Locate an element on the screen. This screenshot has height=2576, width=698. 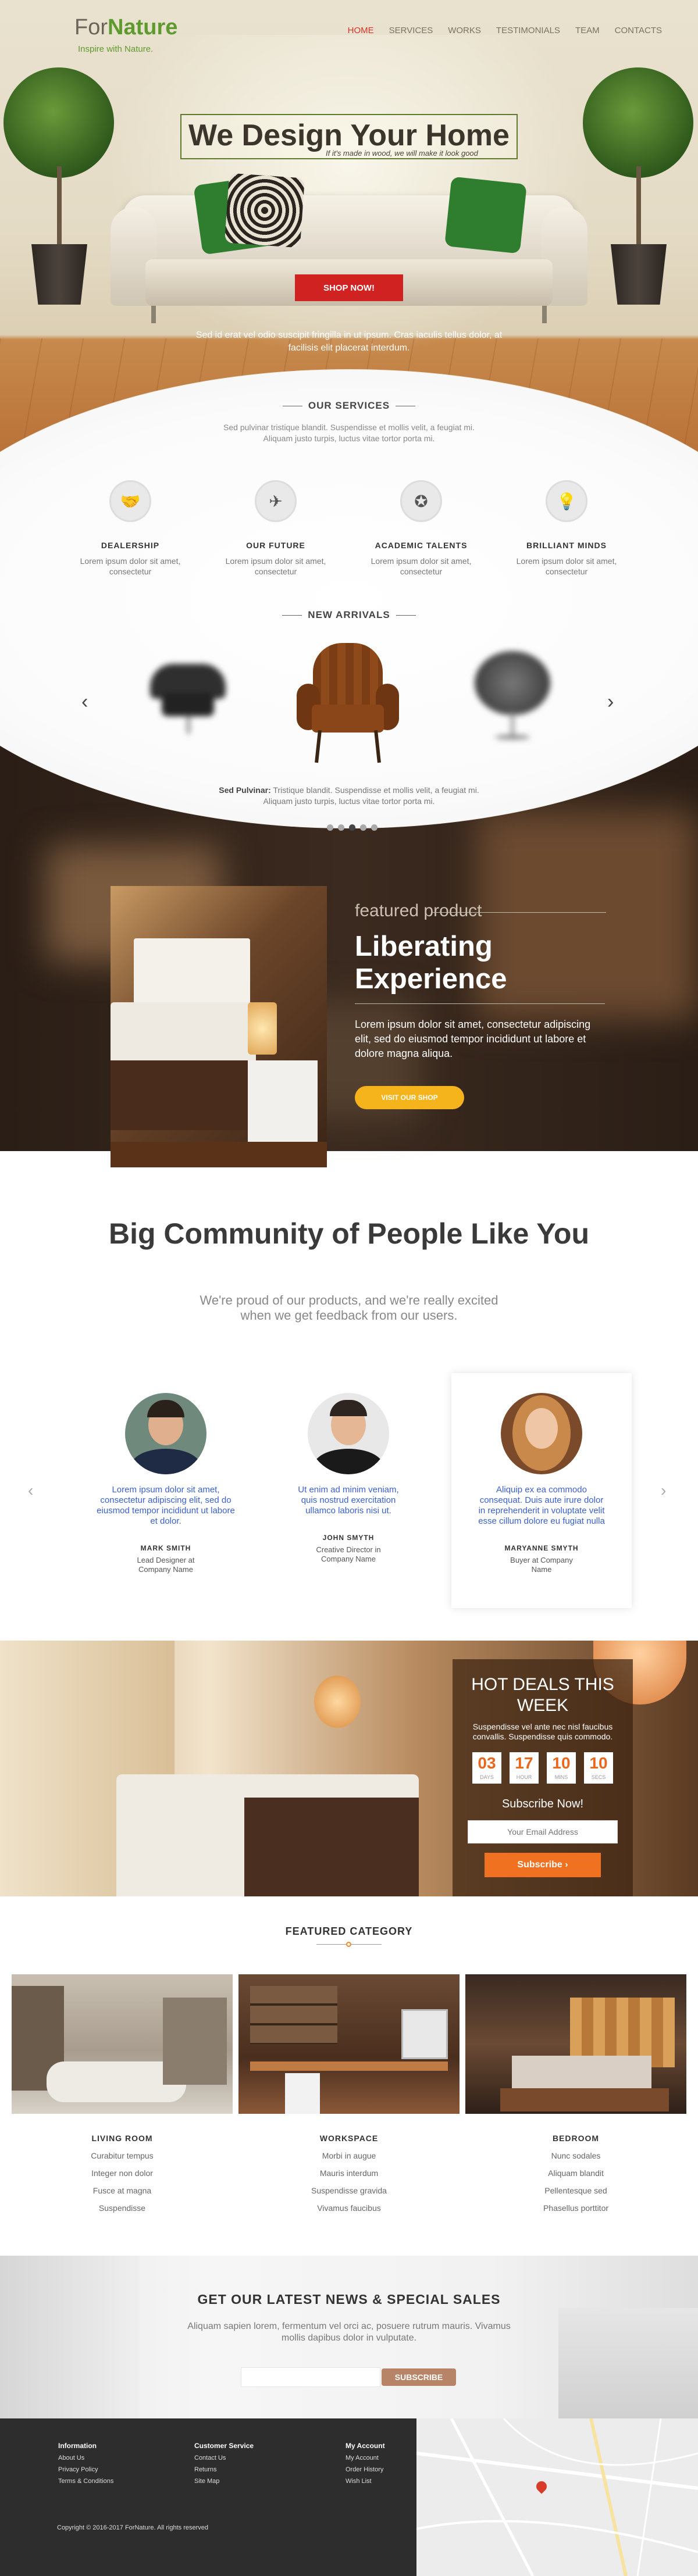
category-link: Integer non dolor is located at coordinates (122, 2173).